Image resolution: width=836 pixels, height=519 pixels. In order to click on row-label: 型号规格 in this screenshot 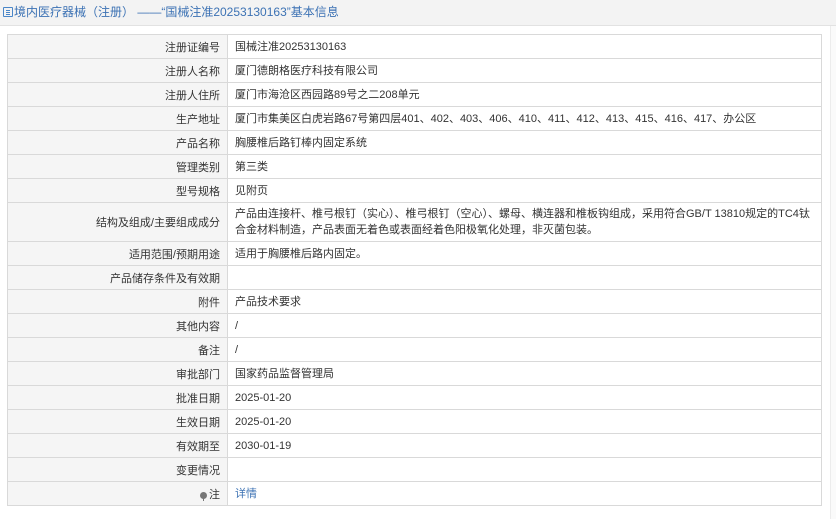, I will do `click(117, 190)`.